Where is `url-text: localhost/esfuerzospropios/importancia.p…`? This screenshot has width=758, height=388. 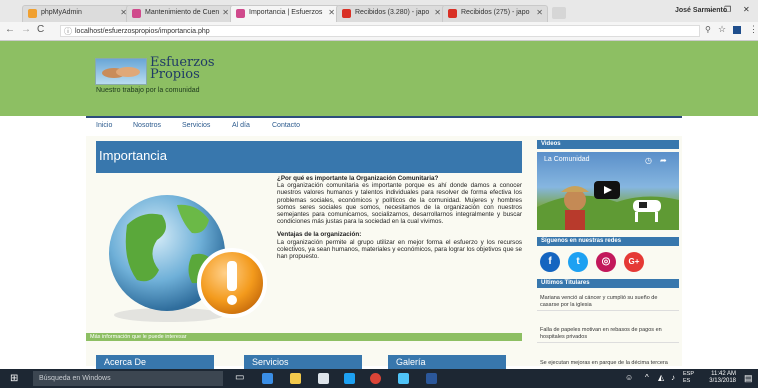 url-text: localhost/esfuerzospropios/importancia.p… is located at coordinates (142, 31).